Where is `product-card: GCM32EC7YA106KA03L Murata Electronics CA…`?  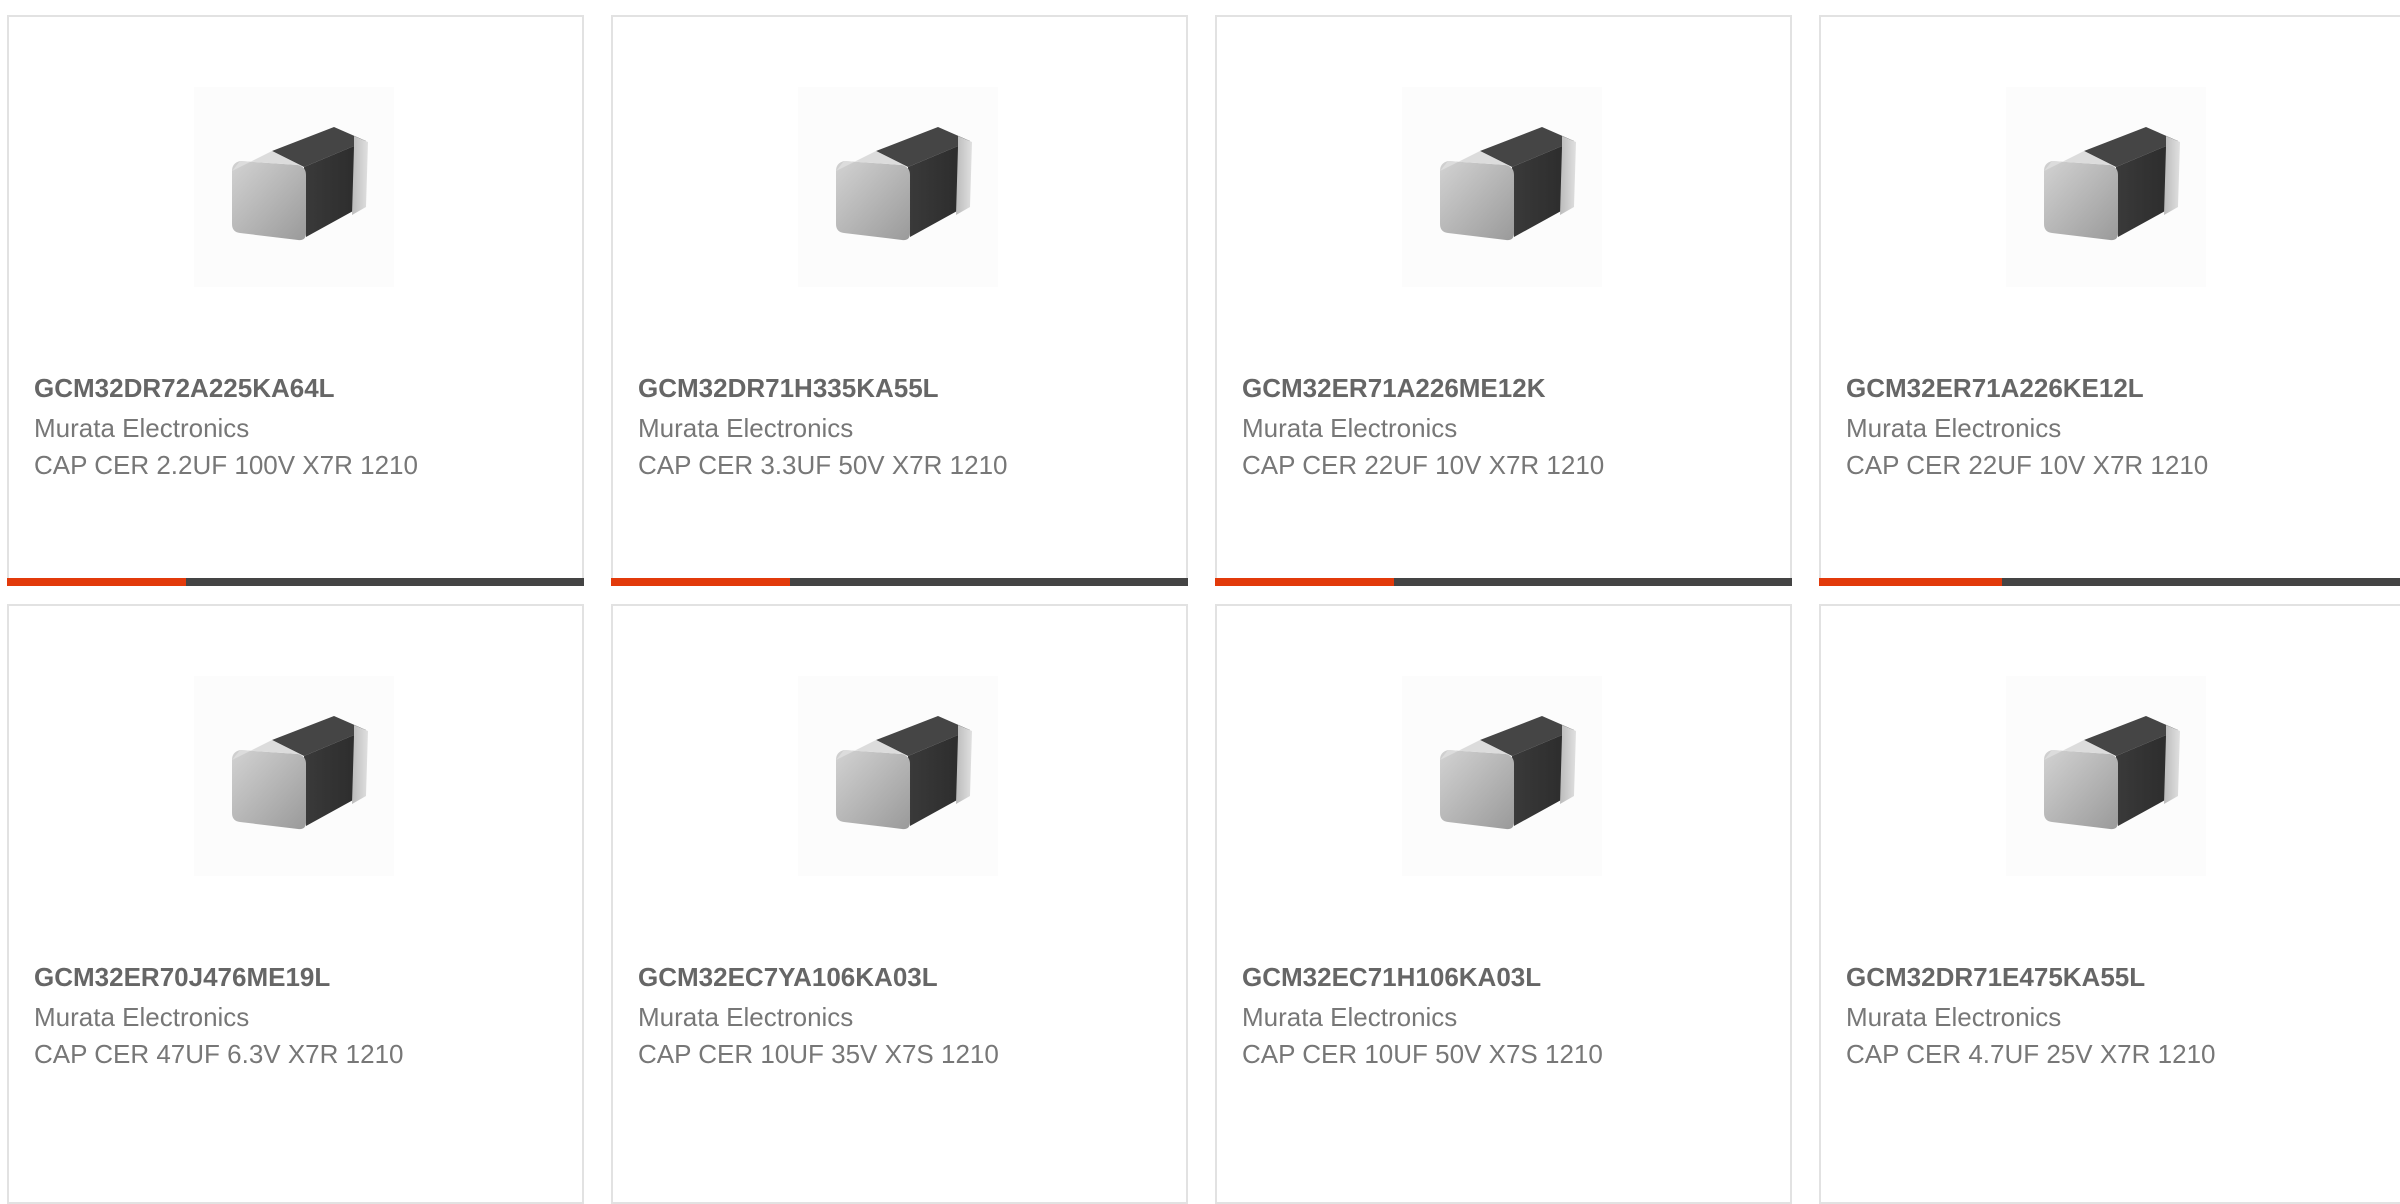
product-card: GCM32EC7YA106KA03L Murata Electronics CA… is located at coordinates (899, 904).